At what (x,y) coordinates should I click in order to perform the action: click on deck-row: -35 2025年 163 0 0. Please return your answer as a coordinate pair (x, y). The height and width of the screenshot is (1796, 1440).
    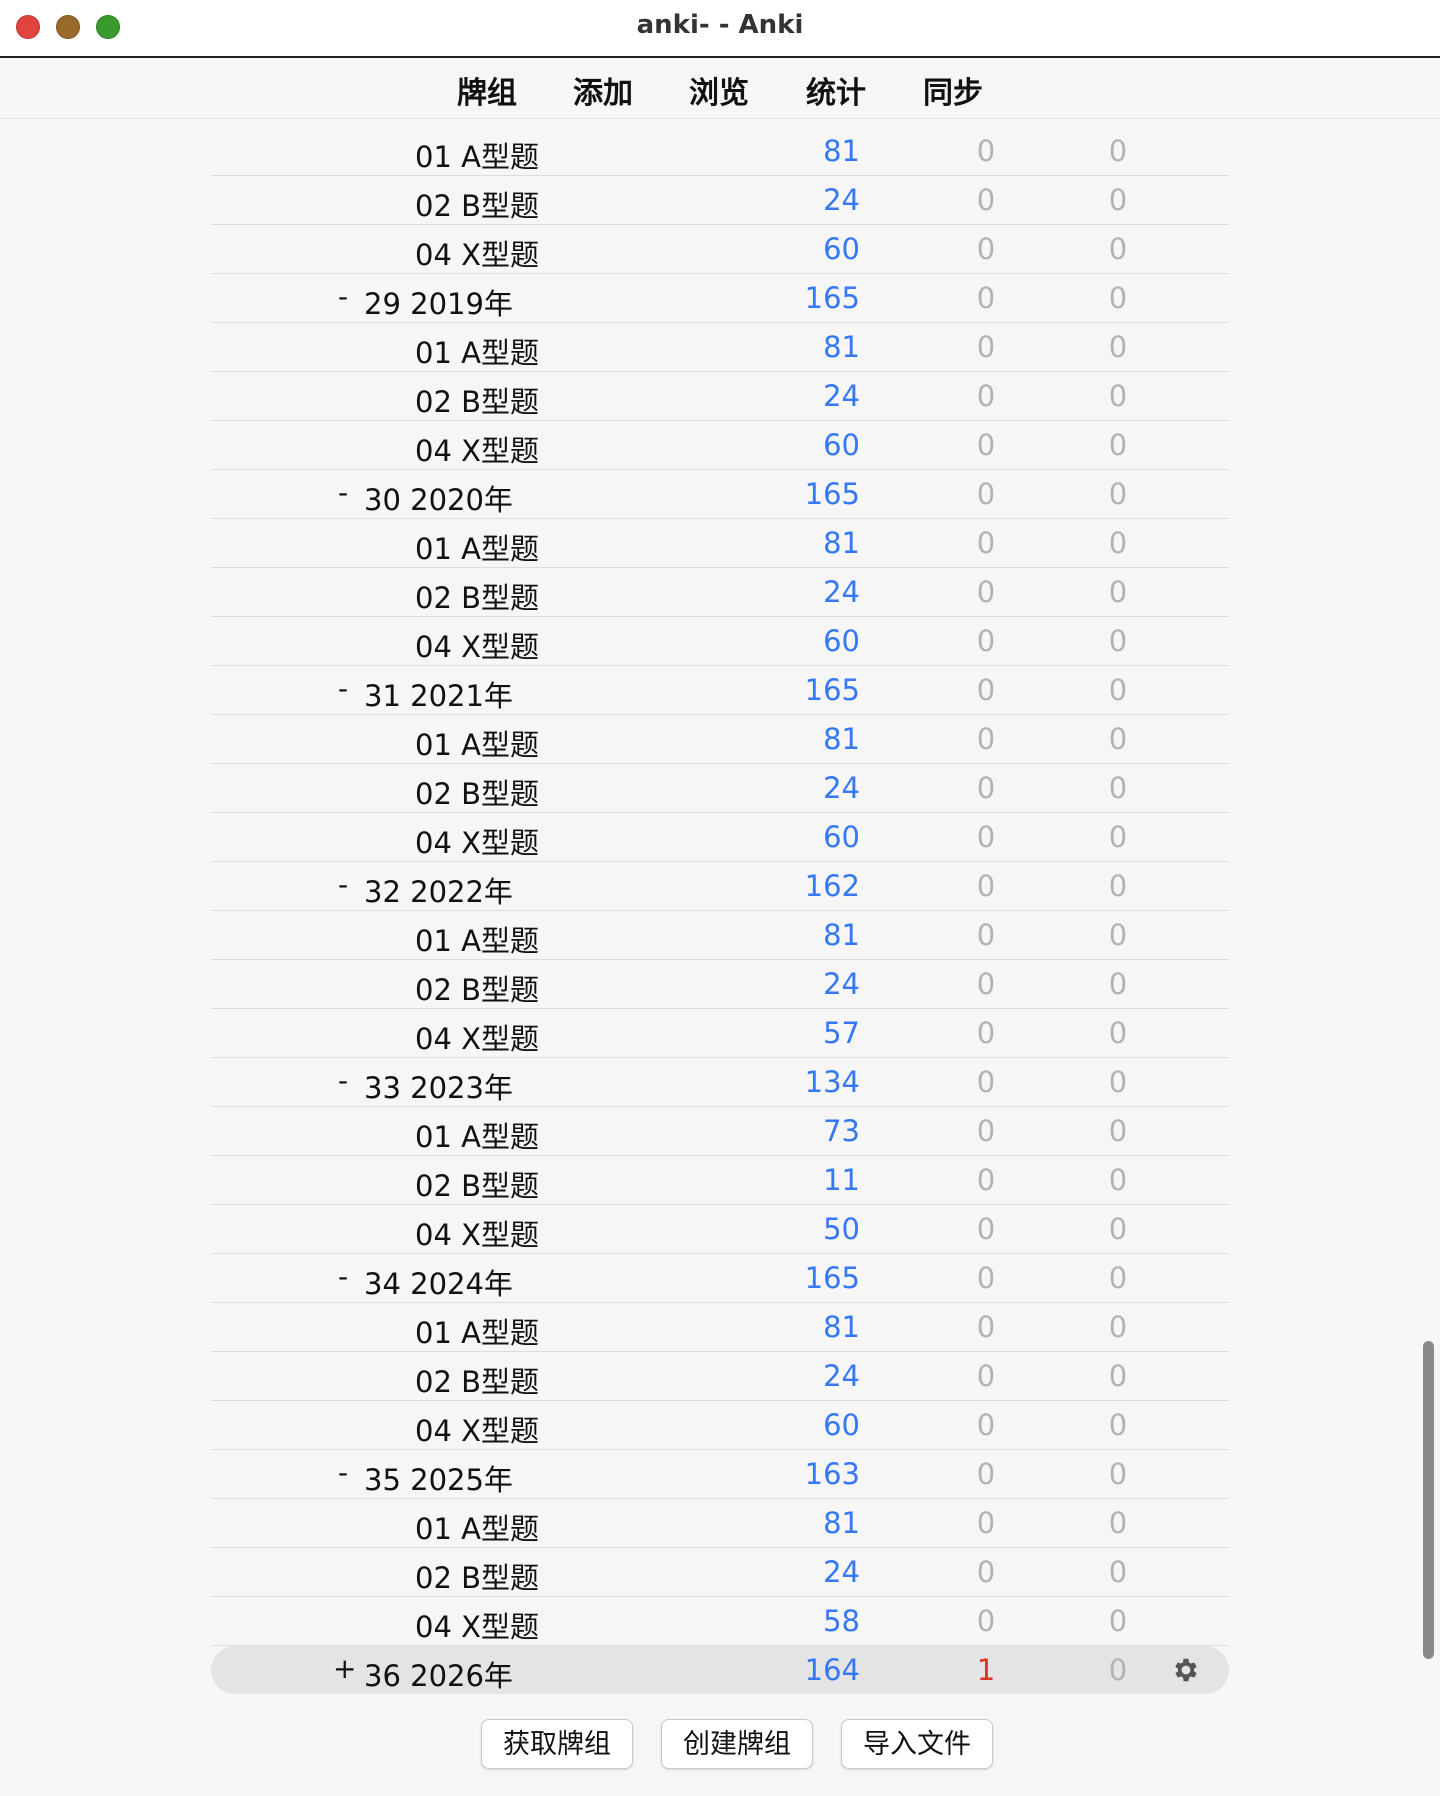
    Looking at the image, I should click on (720, 1474).